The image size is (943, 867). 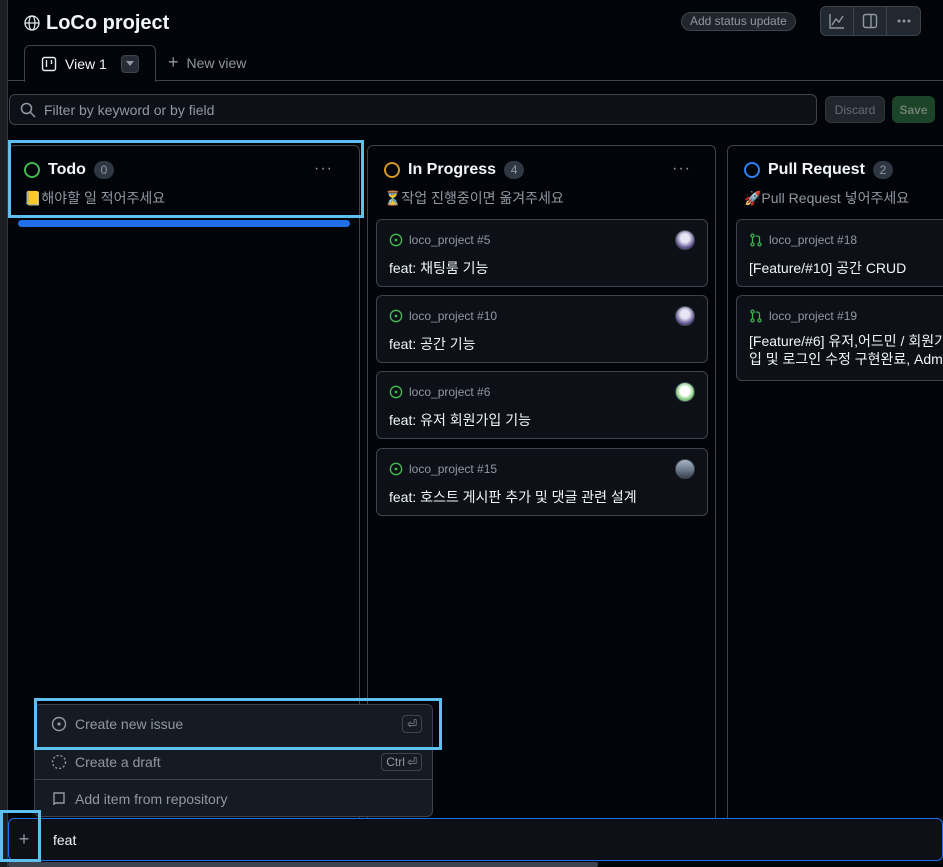 What do you see at coordinates (20, 836) in the screenshot?
I see `highlight-plus-button` at bounding box center [20, 836].